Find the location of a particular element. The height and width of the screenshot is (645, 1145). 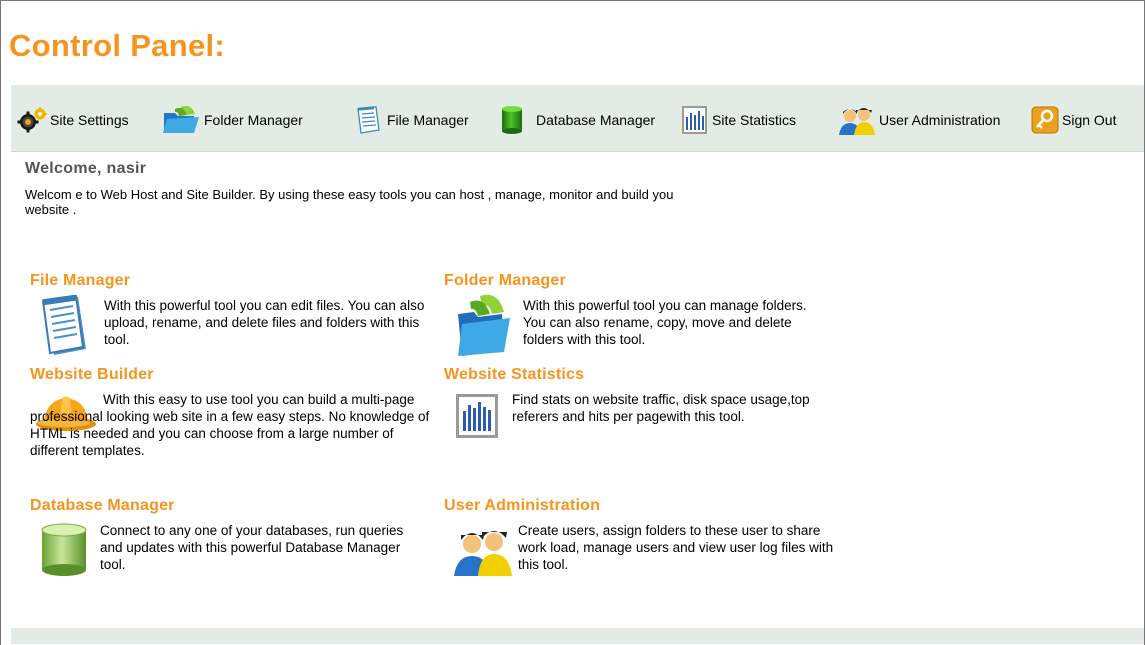

toolbar-site-settings: Site Settings is located at coordinates (73, 120).